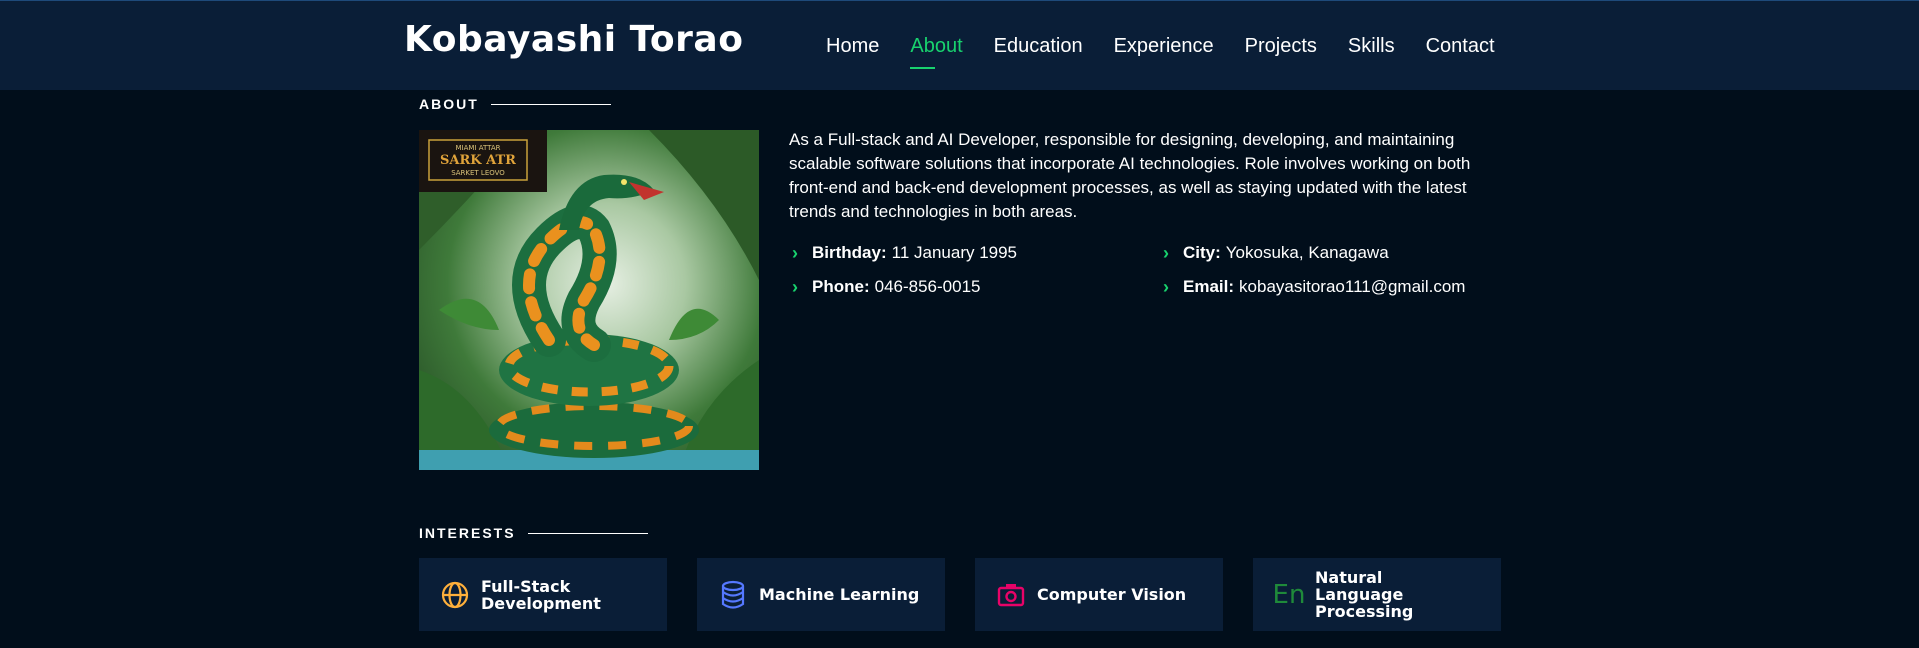 Image resolution: width=1919 pixels, height=648 pixels. I want to click on fact-birthday: › Birthday: 11 January 1995, so click(904, 253).